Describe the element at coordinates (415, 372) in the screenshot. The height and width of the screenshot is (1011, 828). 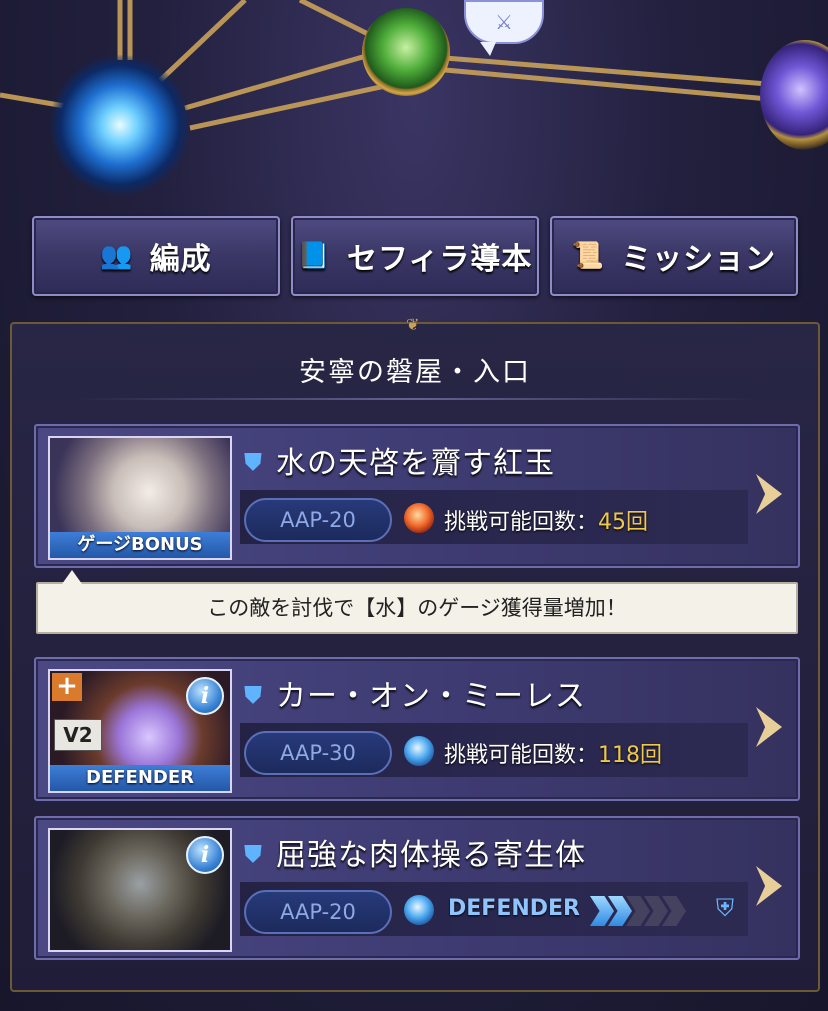
I see `area-title: 安寧の磐屋・入口` at that location.